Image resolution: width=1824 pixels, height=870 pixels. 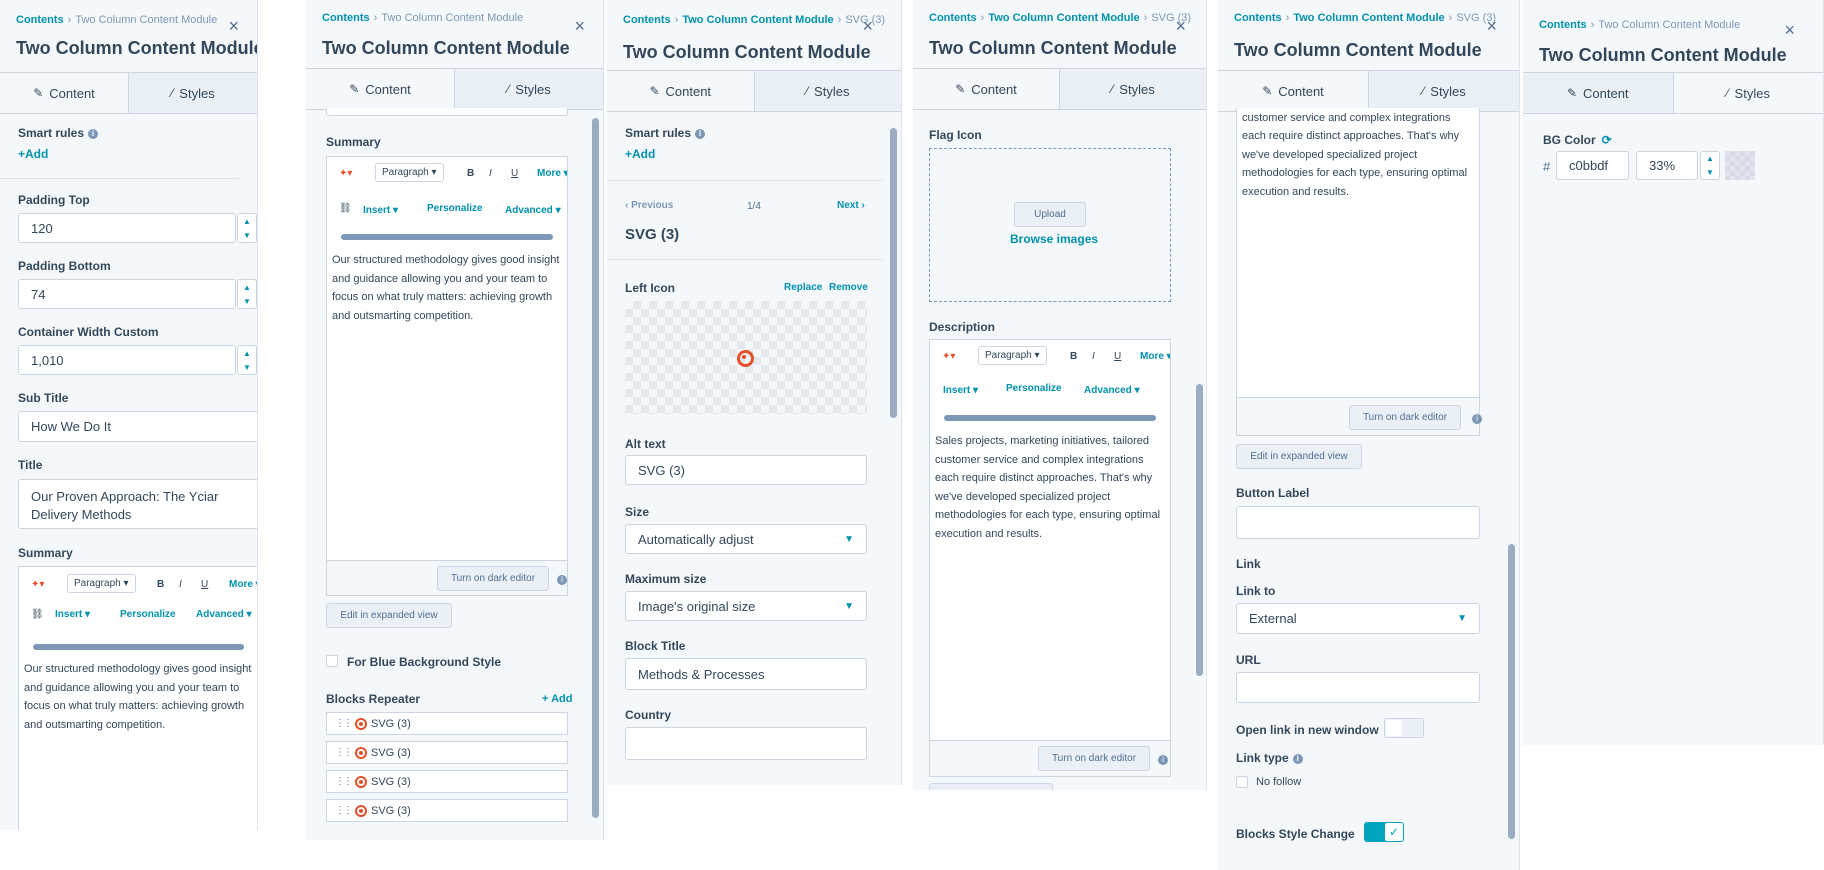 I want to click on previous-button: ‹ Previous, so click(x=649, y=205).